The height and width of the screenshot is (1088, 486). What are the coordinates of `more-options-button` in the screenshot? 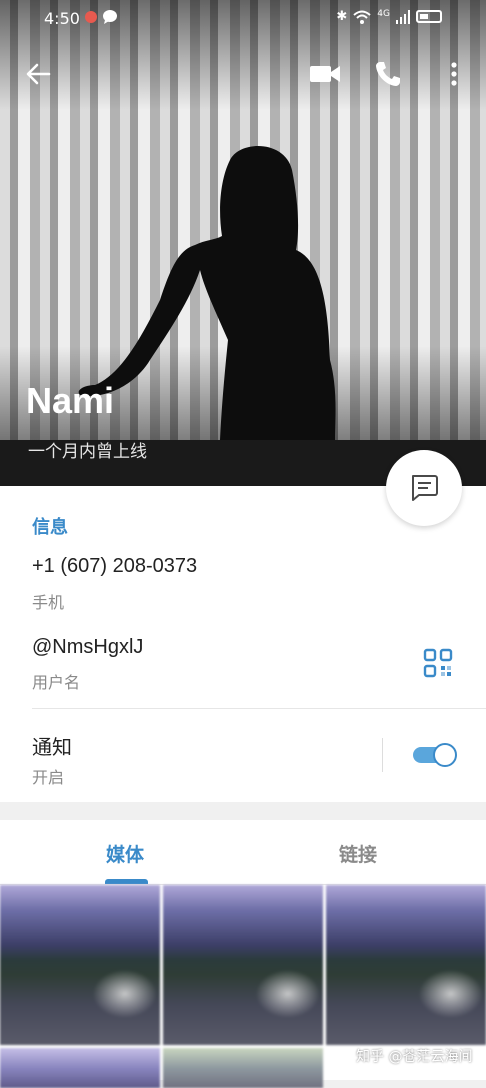 It's located at (454, 74).